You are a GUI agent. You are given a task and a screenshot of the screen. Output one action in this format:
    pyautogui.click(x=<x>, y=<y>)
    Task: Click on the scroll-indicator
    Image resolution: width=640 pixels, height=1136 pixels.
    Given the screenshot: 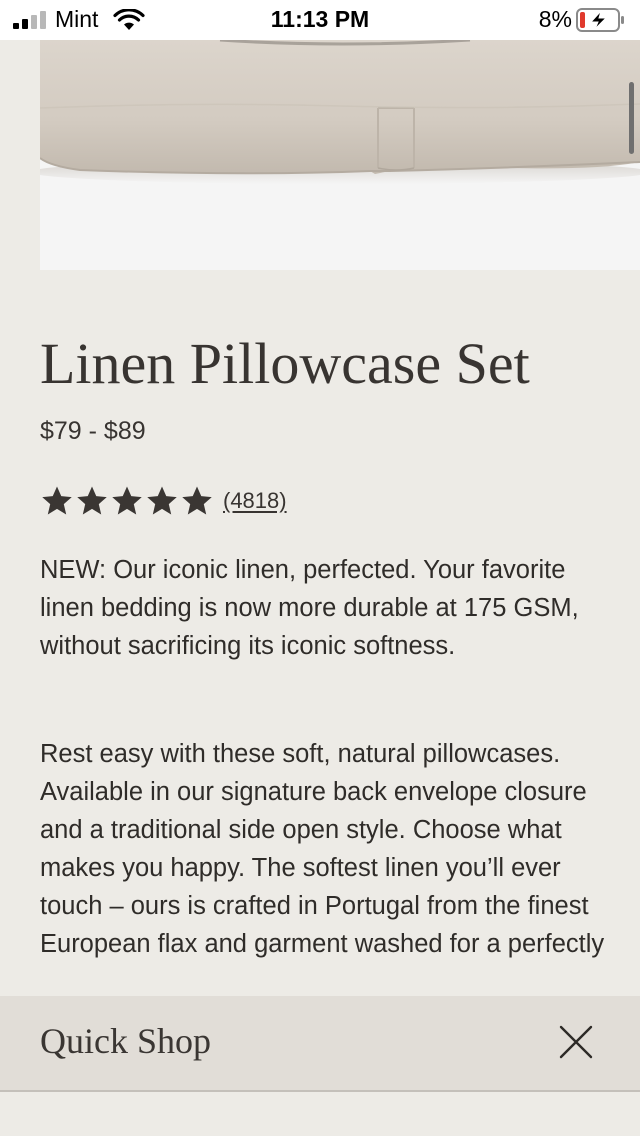 What is the action you would take?
    pyautogui.click(x=631, y=118)
    